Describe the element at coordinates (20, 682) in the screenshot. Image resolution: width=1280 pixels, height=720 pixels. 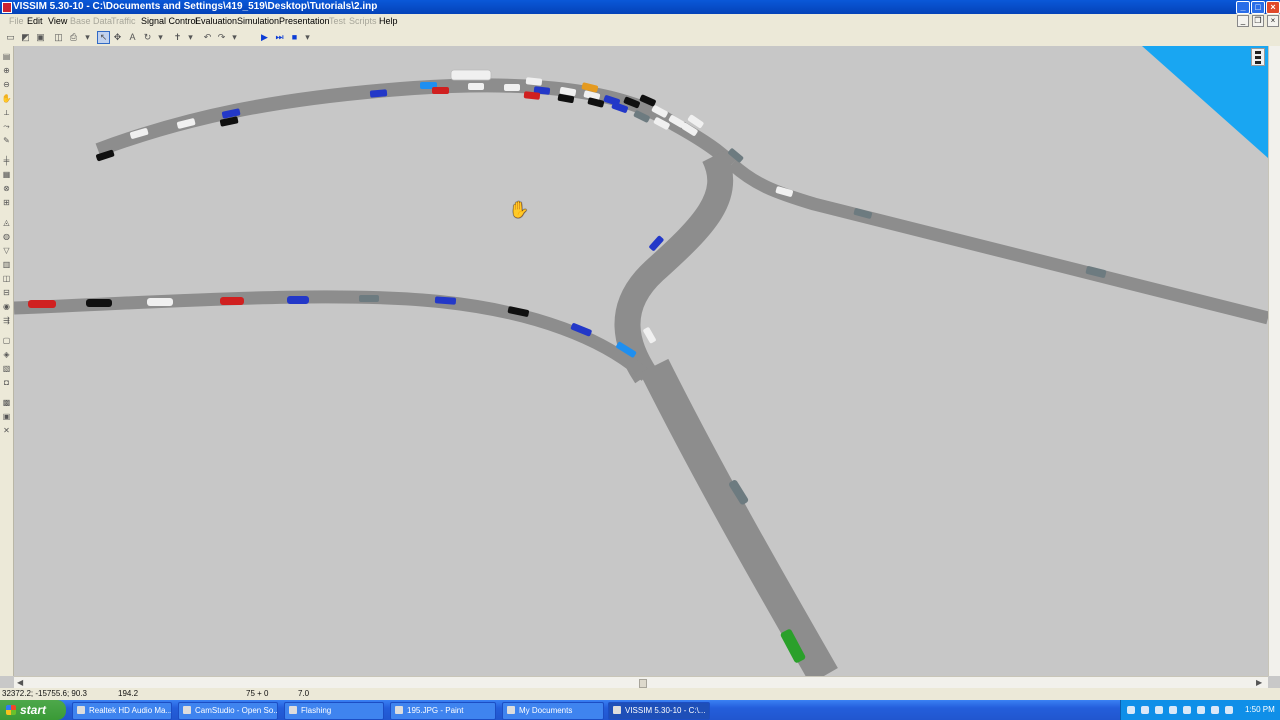
I see `scroll-left-icon: ◀` at that location.